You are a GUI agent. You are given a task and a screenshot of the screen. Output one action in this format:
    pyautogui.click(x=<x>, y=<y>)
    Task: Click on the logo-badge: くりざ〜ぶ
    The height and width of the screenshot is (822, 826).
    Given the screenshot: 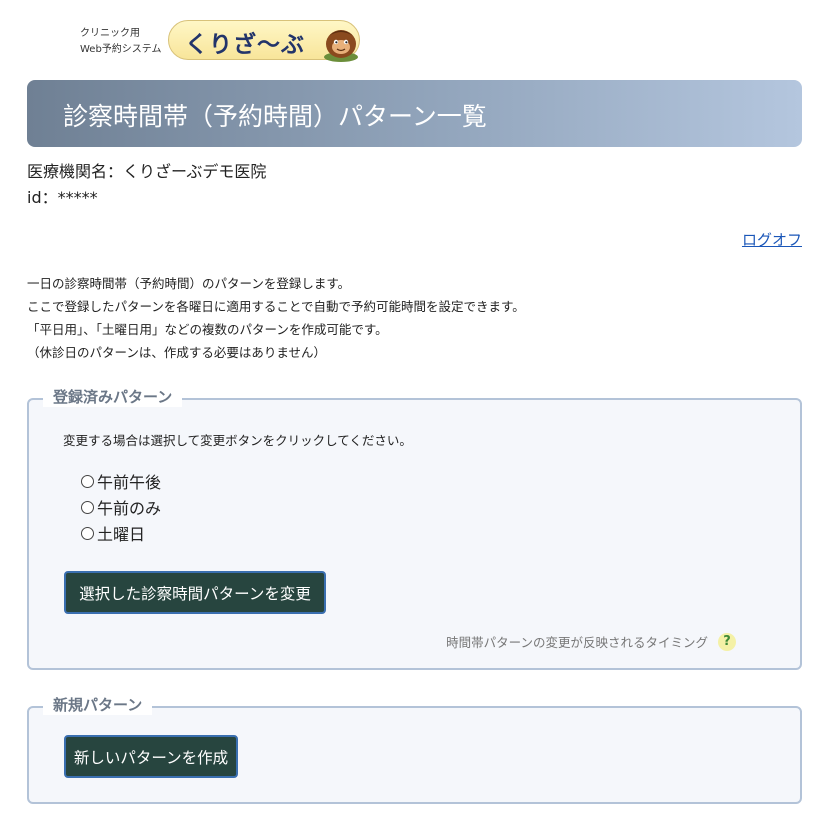 What is the action you would take?
    pyautogui.click(x=264, y=41)
    